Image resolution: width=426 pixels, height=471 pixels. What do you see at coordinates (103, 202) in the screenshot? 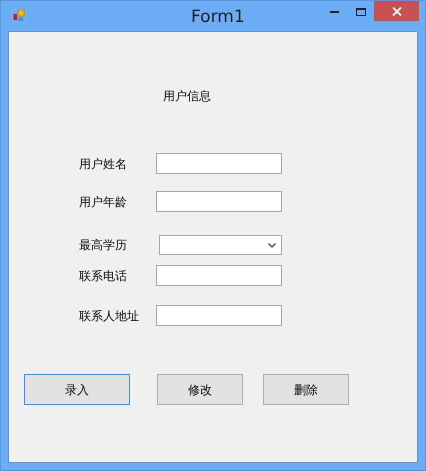
I see `field-label: 用户年龄` at bounding box center [103, 202].